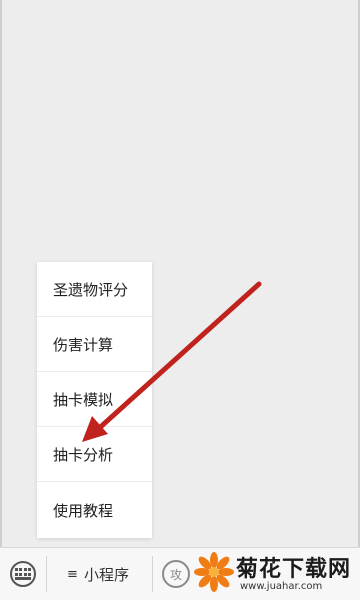 The image size is (360, 600). What do you see at coordinates (23, 574) in the screenshot?
I see `keyboard-icon` at bounding box center [23, 574].